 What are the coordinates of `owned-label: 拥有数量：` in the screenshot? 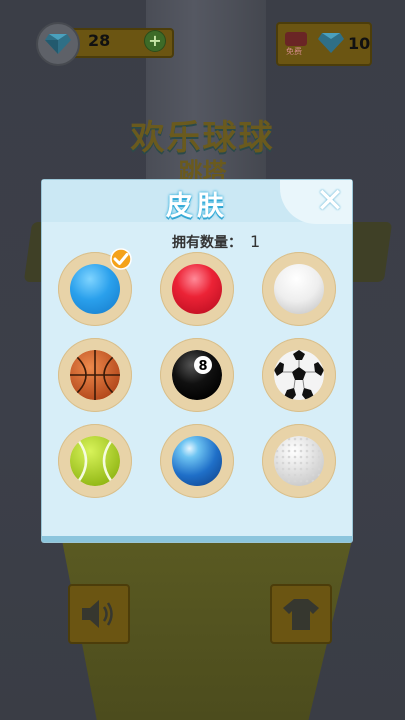 It's located at (207, 243).